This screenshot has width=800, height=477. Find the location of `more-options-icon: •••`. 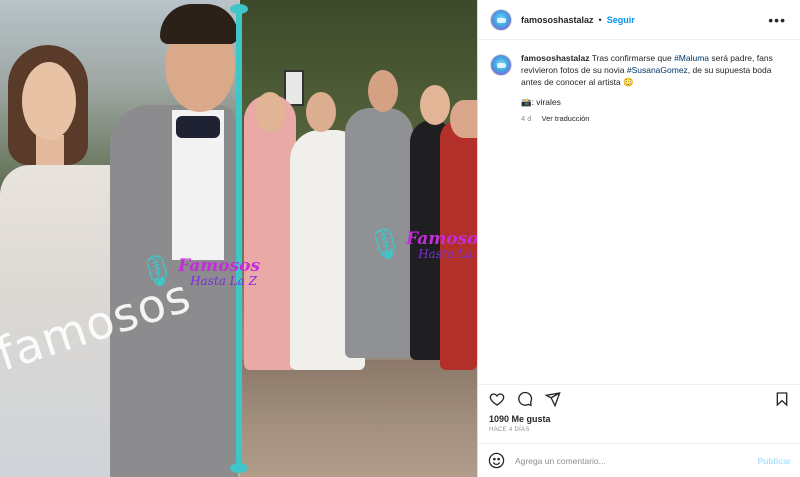

more-options-icon: ••• is located at coordinates (777, 20).